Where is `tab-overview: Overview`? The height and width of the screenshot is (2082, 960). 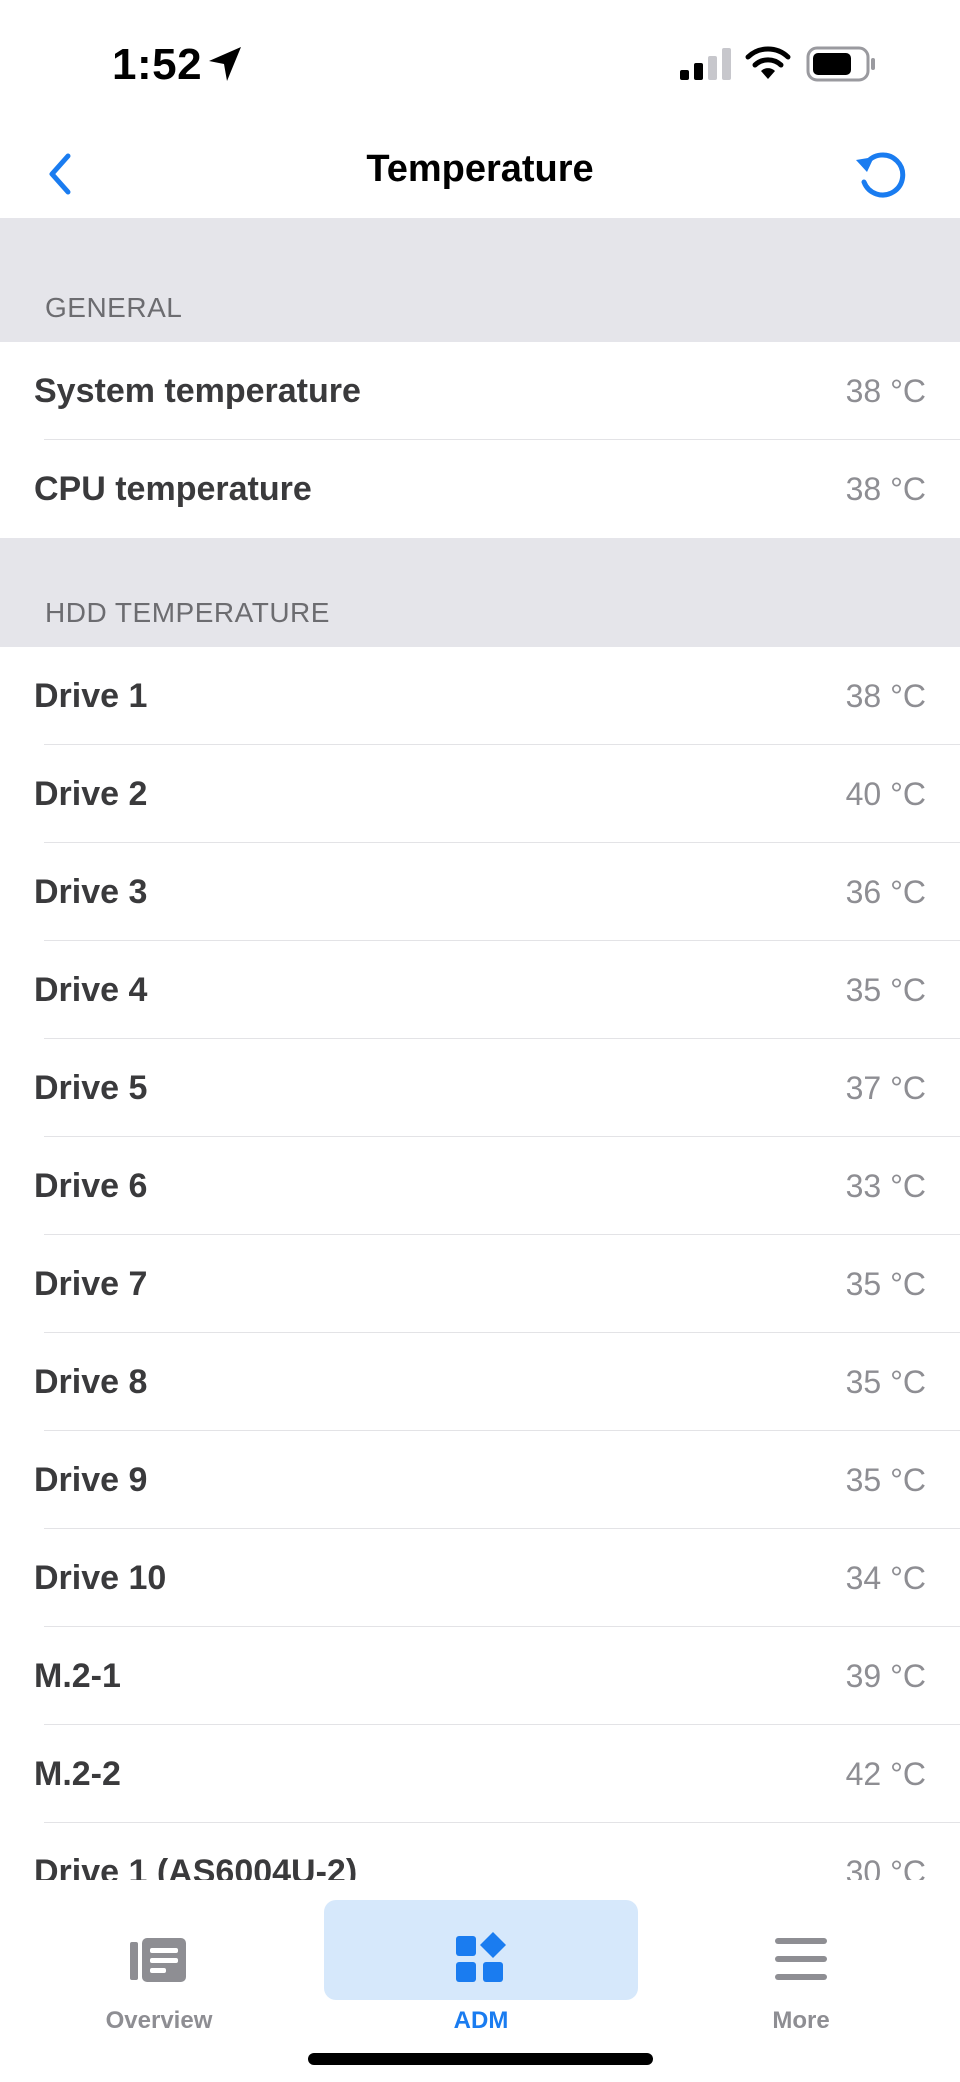 tab-overview: Overview is located at coordinates (159, 1967).